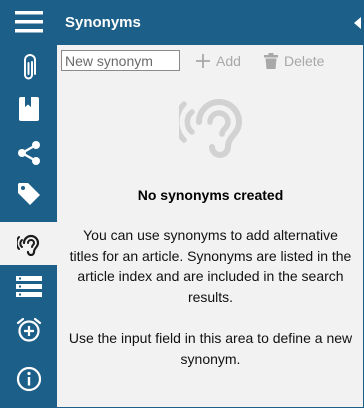  I want to click on tags-button, so click(28, 193).